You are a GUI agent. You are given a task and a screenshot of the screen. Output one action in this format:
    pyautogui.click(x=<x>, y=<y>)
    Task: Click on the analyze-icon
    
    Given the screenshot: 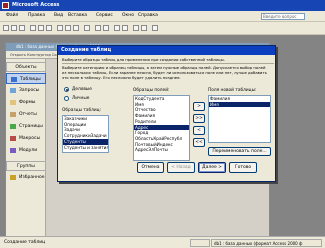 What is the action you would take?
    pyautogui.click(x=106, y=28)
    